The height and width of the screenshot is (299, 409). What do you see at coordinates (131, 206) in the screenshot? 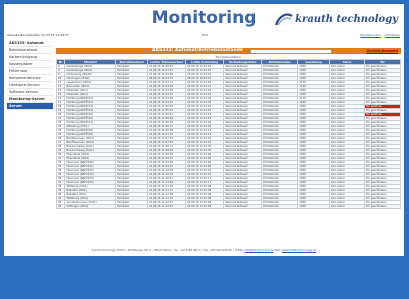
I see `table-cell: Fahrbahn` at bounding box center [131, 206].